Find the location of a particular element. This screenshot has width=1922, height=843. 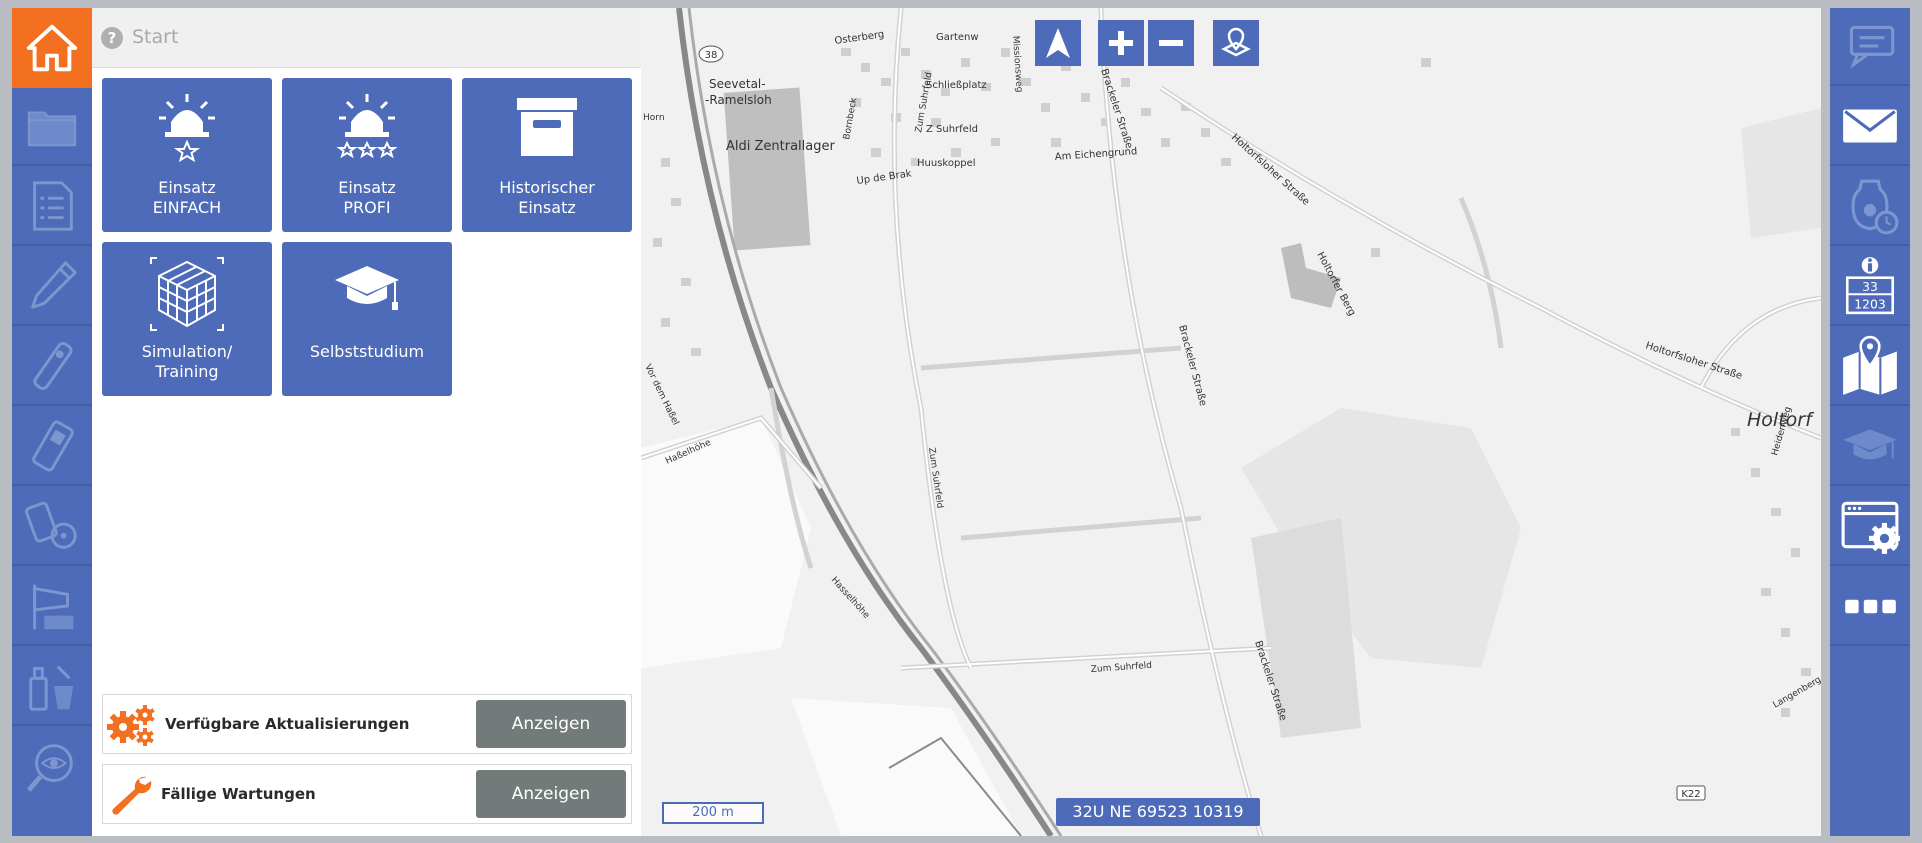

map-label-aldi: Aldi Zentrallager is located at coordinates (780, 146).